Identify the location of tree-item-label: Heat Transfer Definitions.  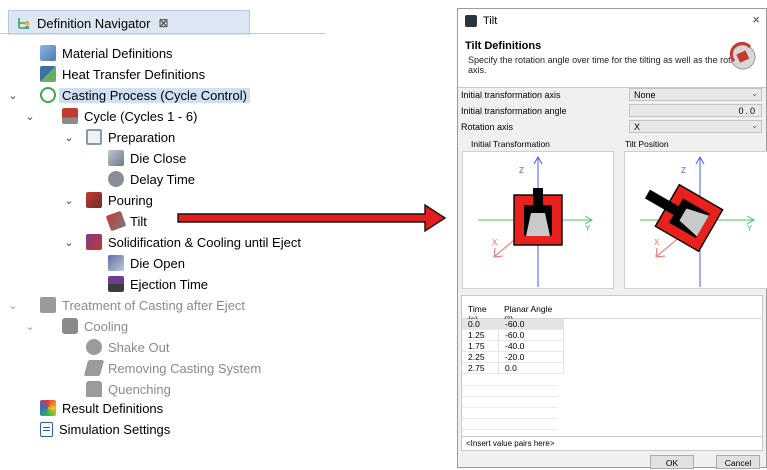
(134, 74).